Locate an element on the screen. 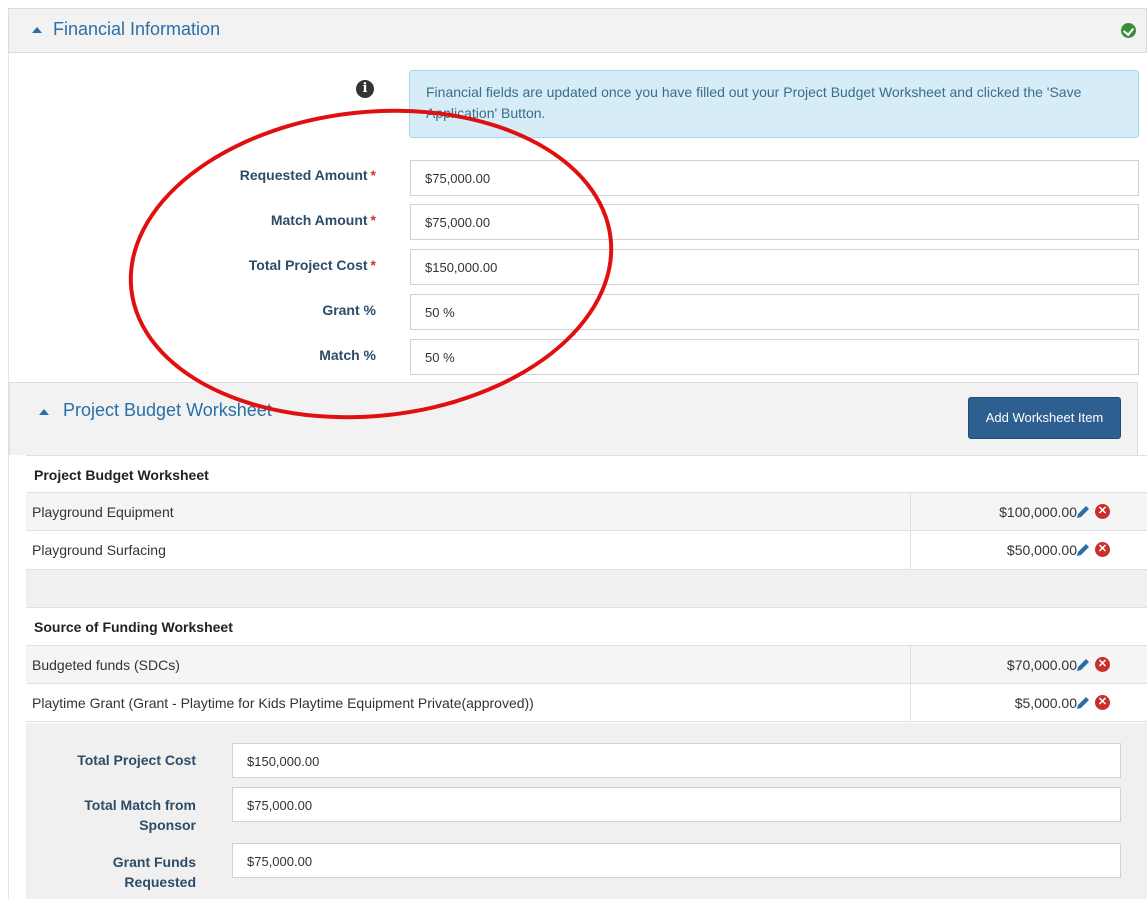  budget-item-amount: $50,000.00 is located at coordinates (1041, 550).